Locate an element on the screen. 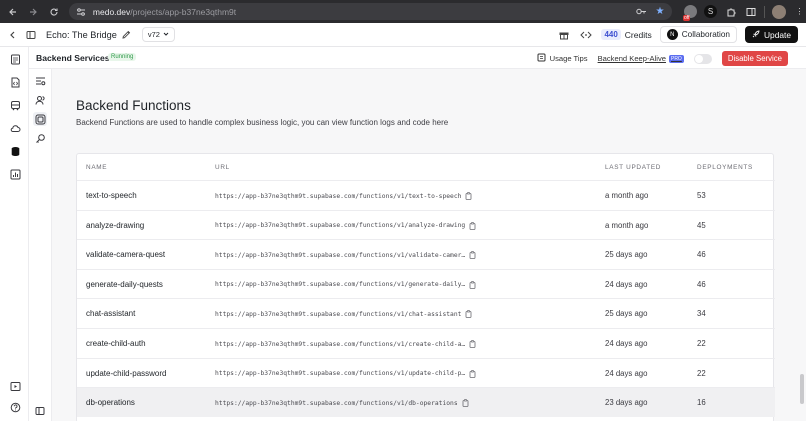  keep-alive-label: Backend Keep-Alive is located at coordinates (631, 58).